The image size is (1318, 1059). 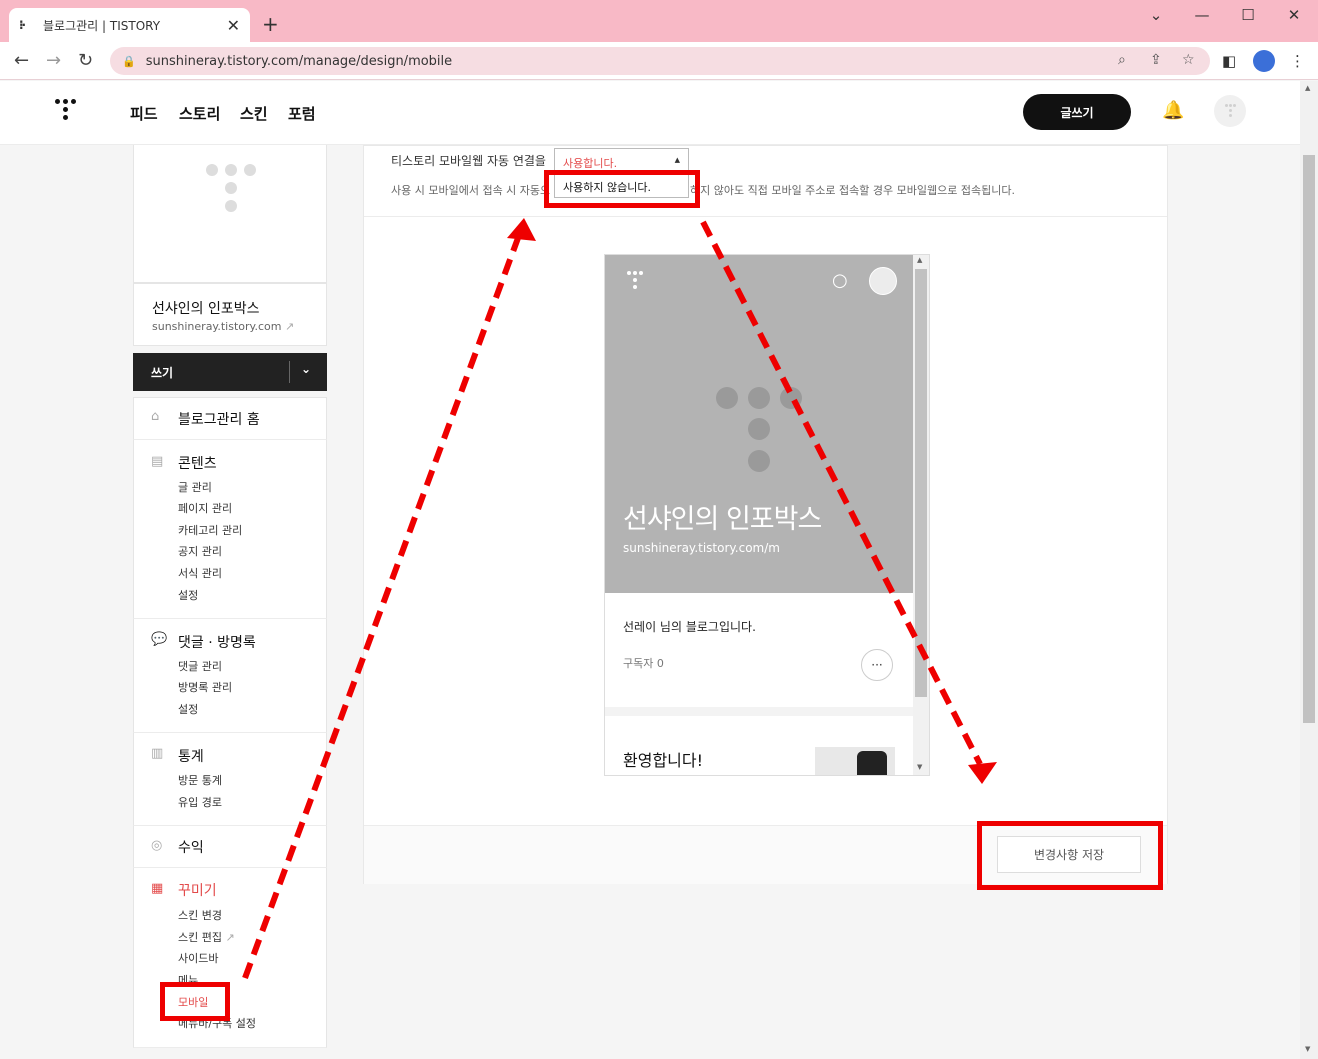 What do you see at coordinates (197, 890) in the screenshot?
I see `section-title-customize: 꾸미기` at bounding box center [197, 890].